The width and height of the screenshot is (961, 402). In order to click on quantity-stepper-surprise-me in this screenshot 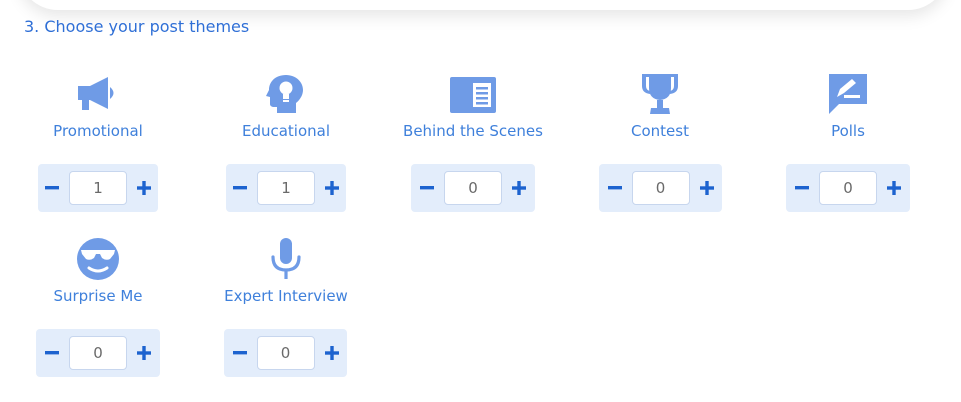, I will do `click(98, 353)`.